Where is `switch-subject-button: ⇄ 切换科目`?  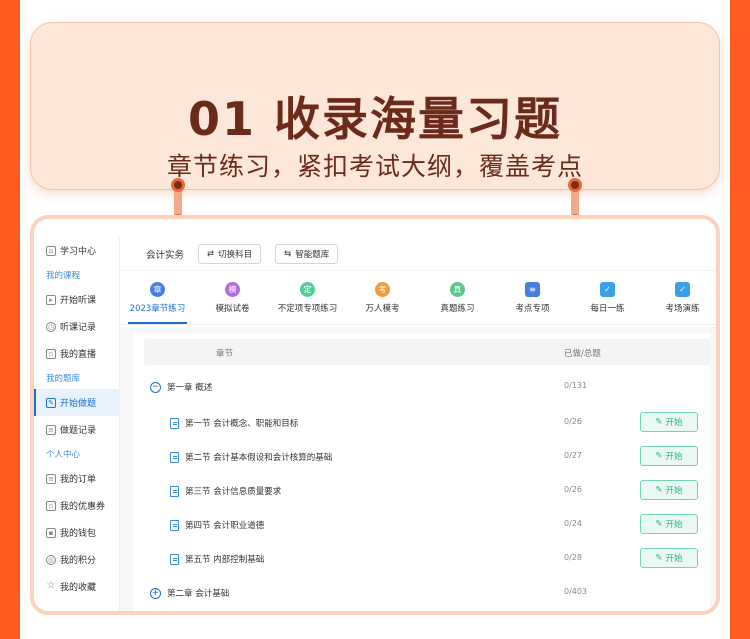
switch-subject-button: ⇄ 切换科目 is located at coordinates (230, 253).